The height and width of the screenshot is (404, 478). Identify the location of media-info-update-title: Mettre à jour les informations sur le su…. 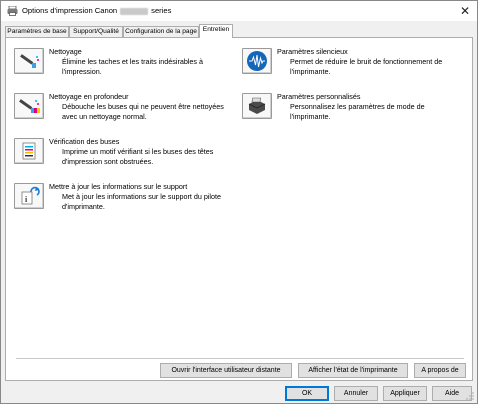
(118, 186).